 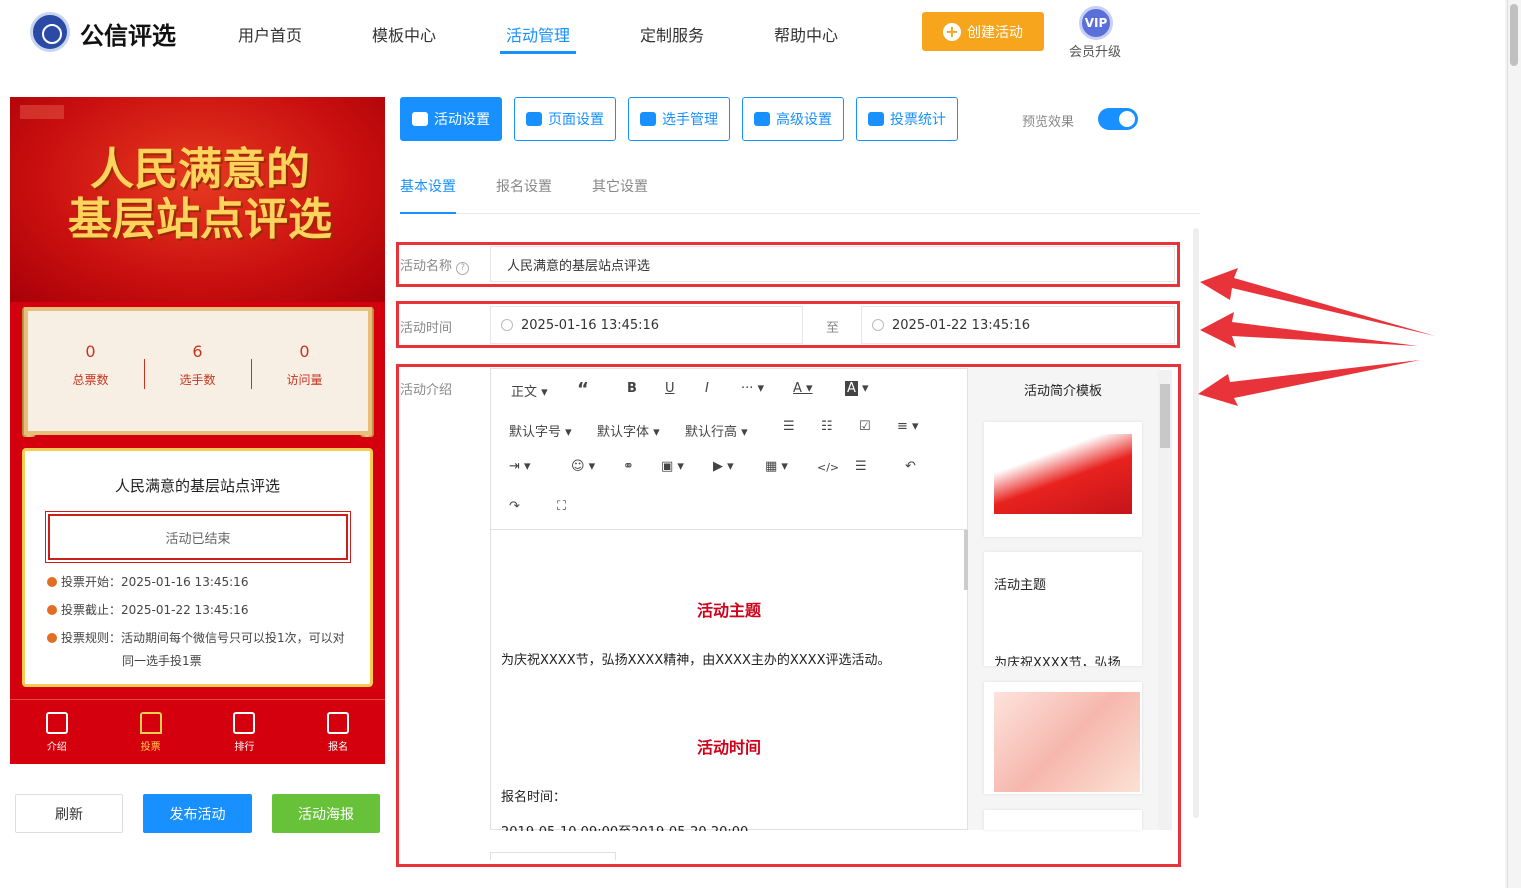 What do you see at coordinates (270, 34) in the screenshot?
I see `nav-home: 用户首页` at bounding box center [270, 34].